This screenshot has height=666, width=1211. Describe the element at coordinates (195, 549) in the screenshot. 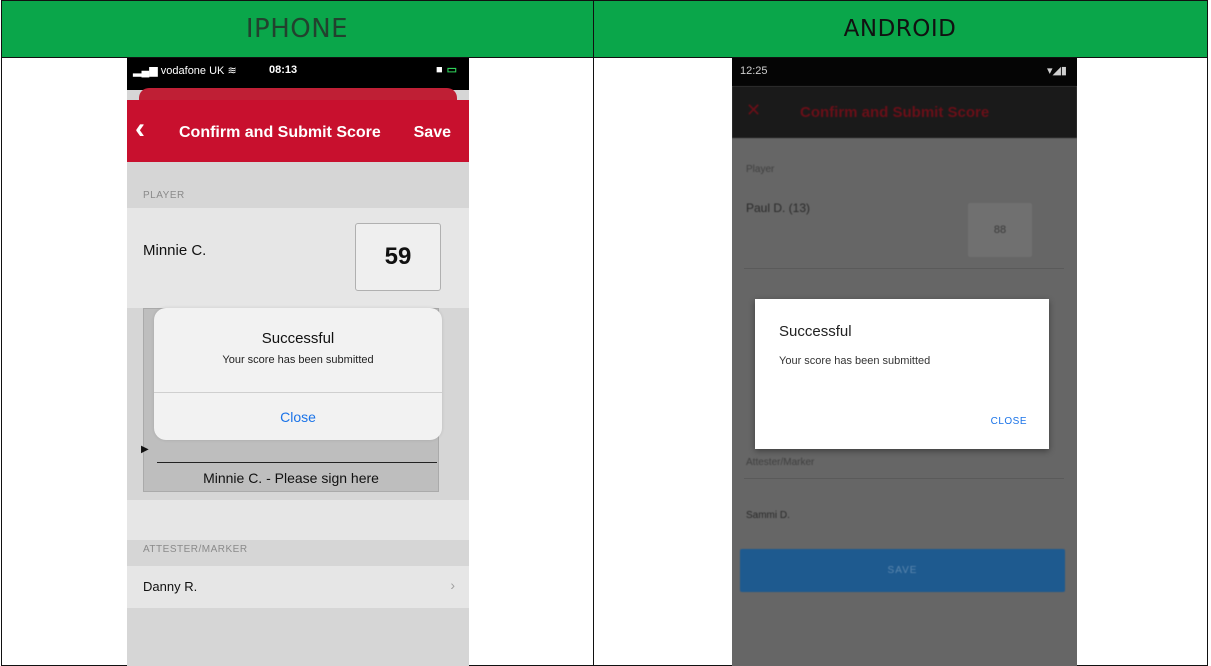

I see `attester-section-label: ATTESTER/MARKER` at that location.